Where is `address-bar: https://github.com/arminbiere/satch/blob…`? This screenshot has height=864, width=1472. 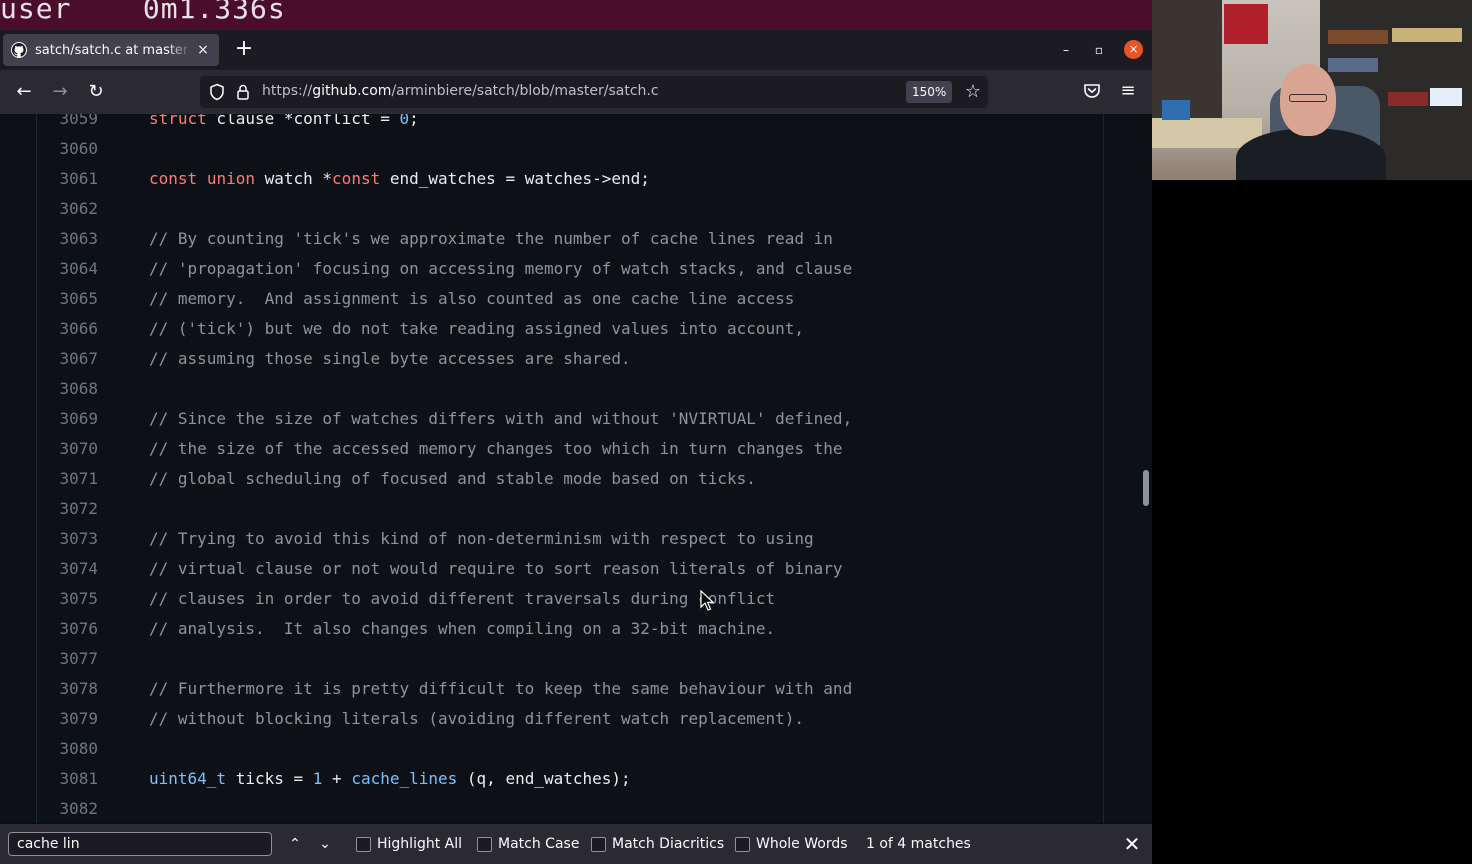
address-bar: https://github.com/arminbiere/satch/blob… is located at coordinates (594, 92).